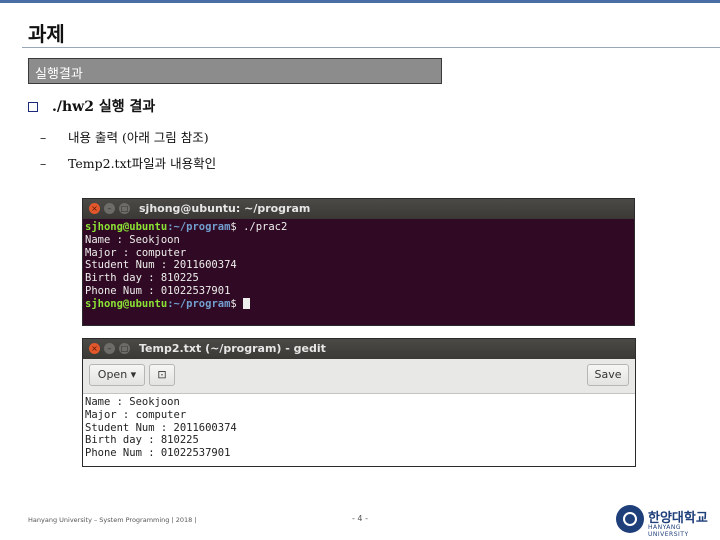 The width and height of the screenshot is (720, 540). I want to click on sub-item: – 내용 출력 (아래 그림 참조), so click(124, 136).